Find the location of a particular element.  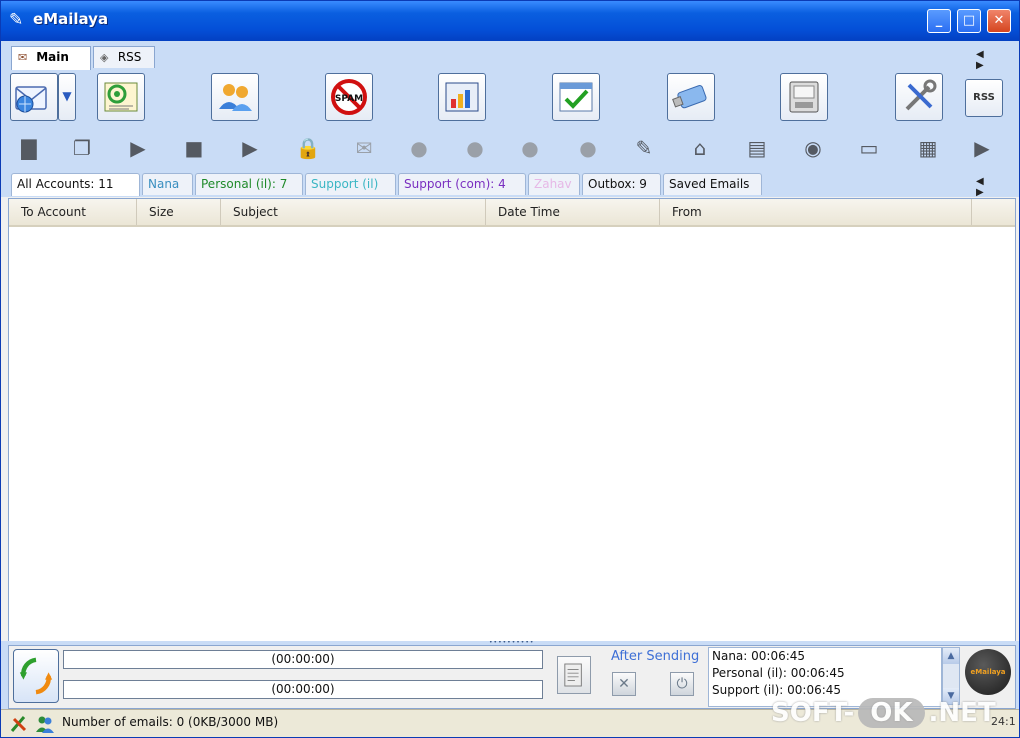

tab-rss: ◈ RSS is located at coordinates (124, 57).